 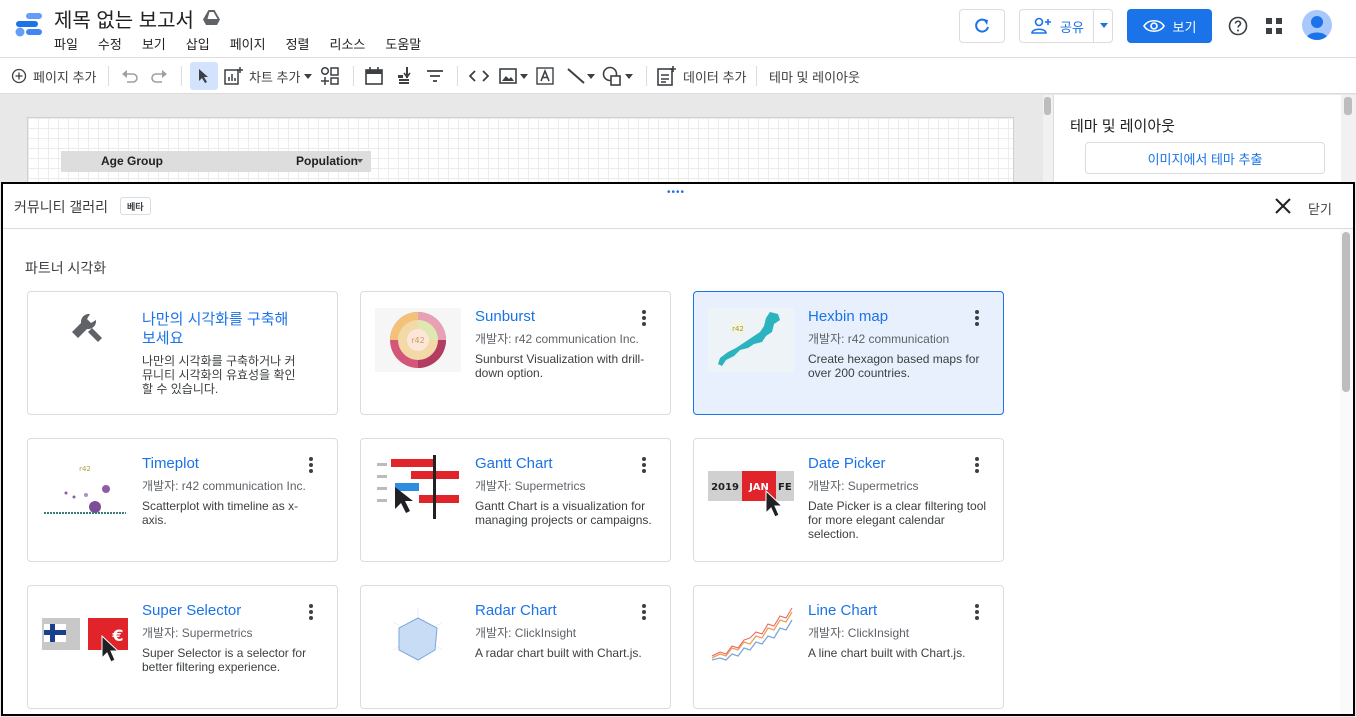 I want to click on avatar, so click(x=1317, y=25).